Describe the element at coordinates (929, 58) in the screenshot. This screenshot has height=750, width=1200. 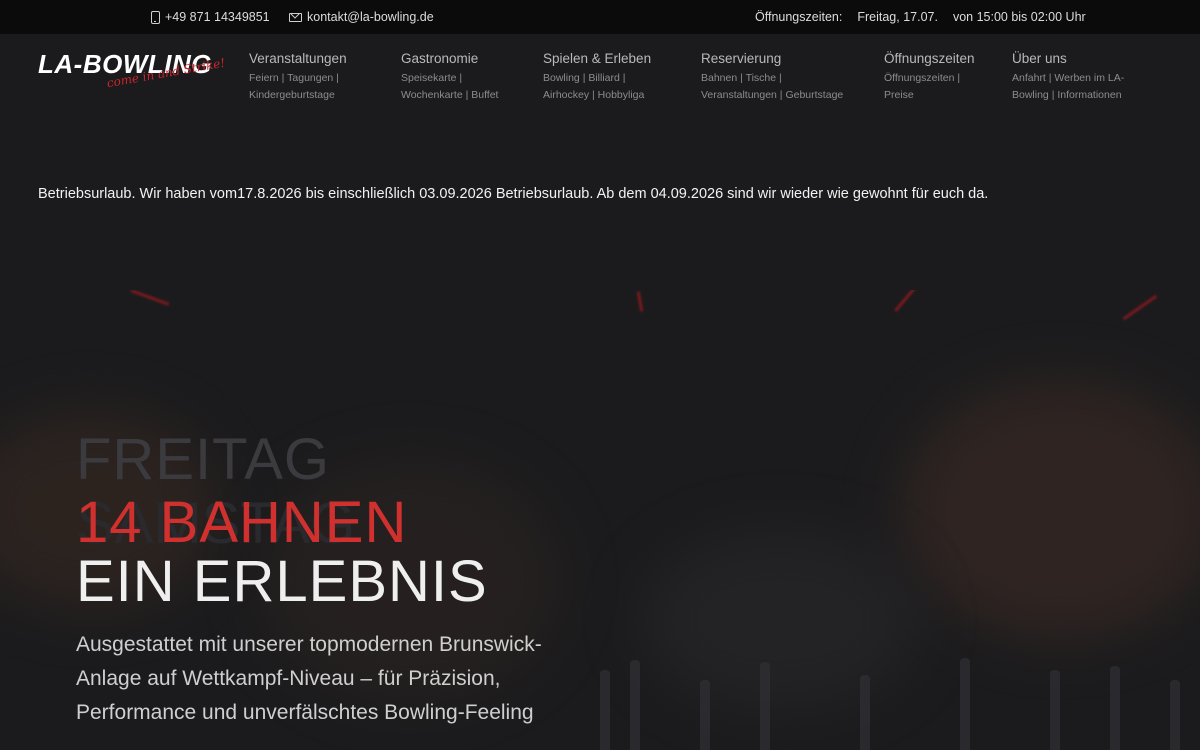
I see `nav-label: Öffnungszeiten` at that location.